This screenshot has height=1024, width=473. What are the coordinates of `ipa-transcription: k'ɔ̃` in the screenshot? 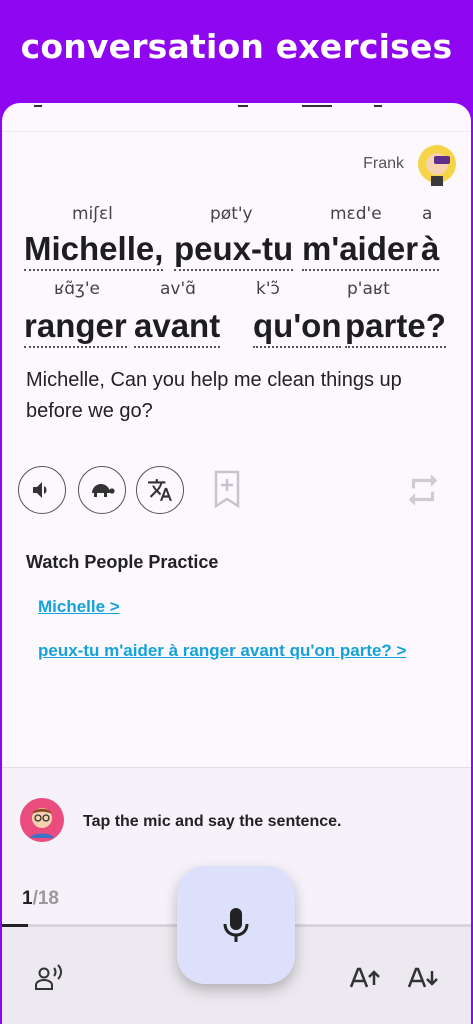 It's located at (268, 289).